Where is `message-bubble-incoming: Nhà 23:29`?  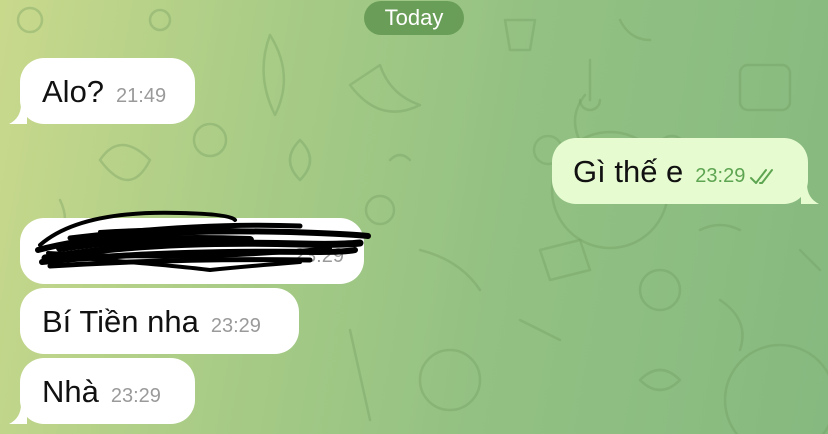 message-bubble-incoming: Nhà 23:29 is located at coordinates (107, 391).